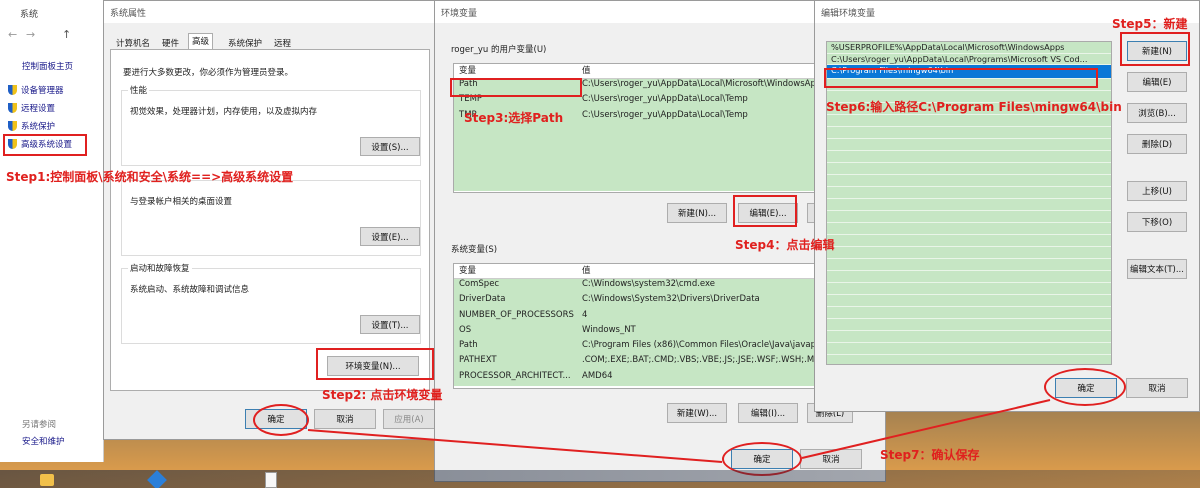 The height and width of the screenshot is (488, 1200). I want to click on step5-annotation: Step5：新建, so click(1150, 24).